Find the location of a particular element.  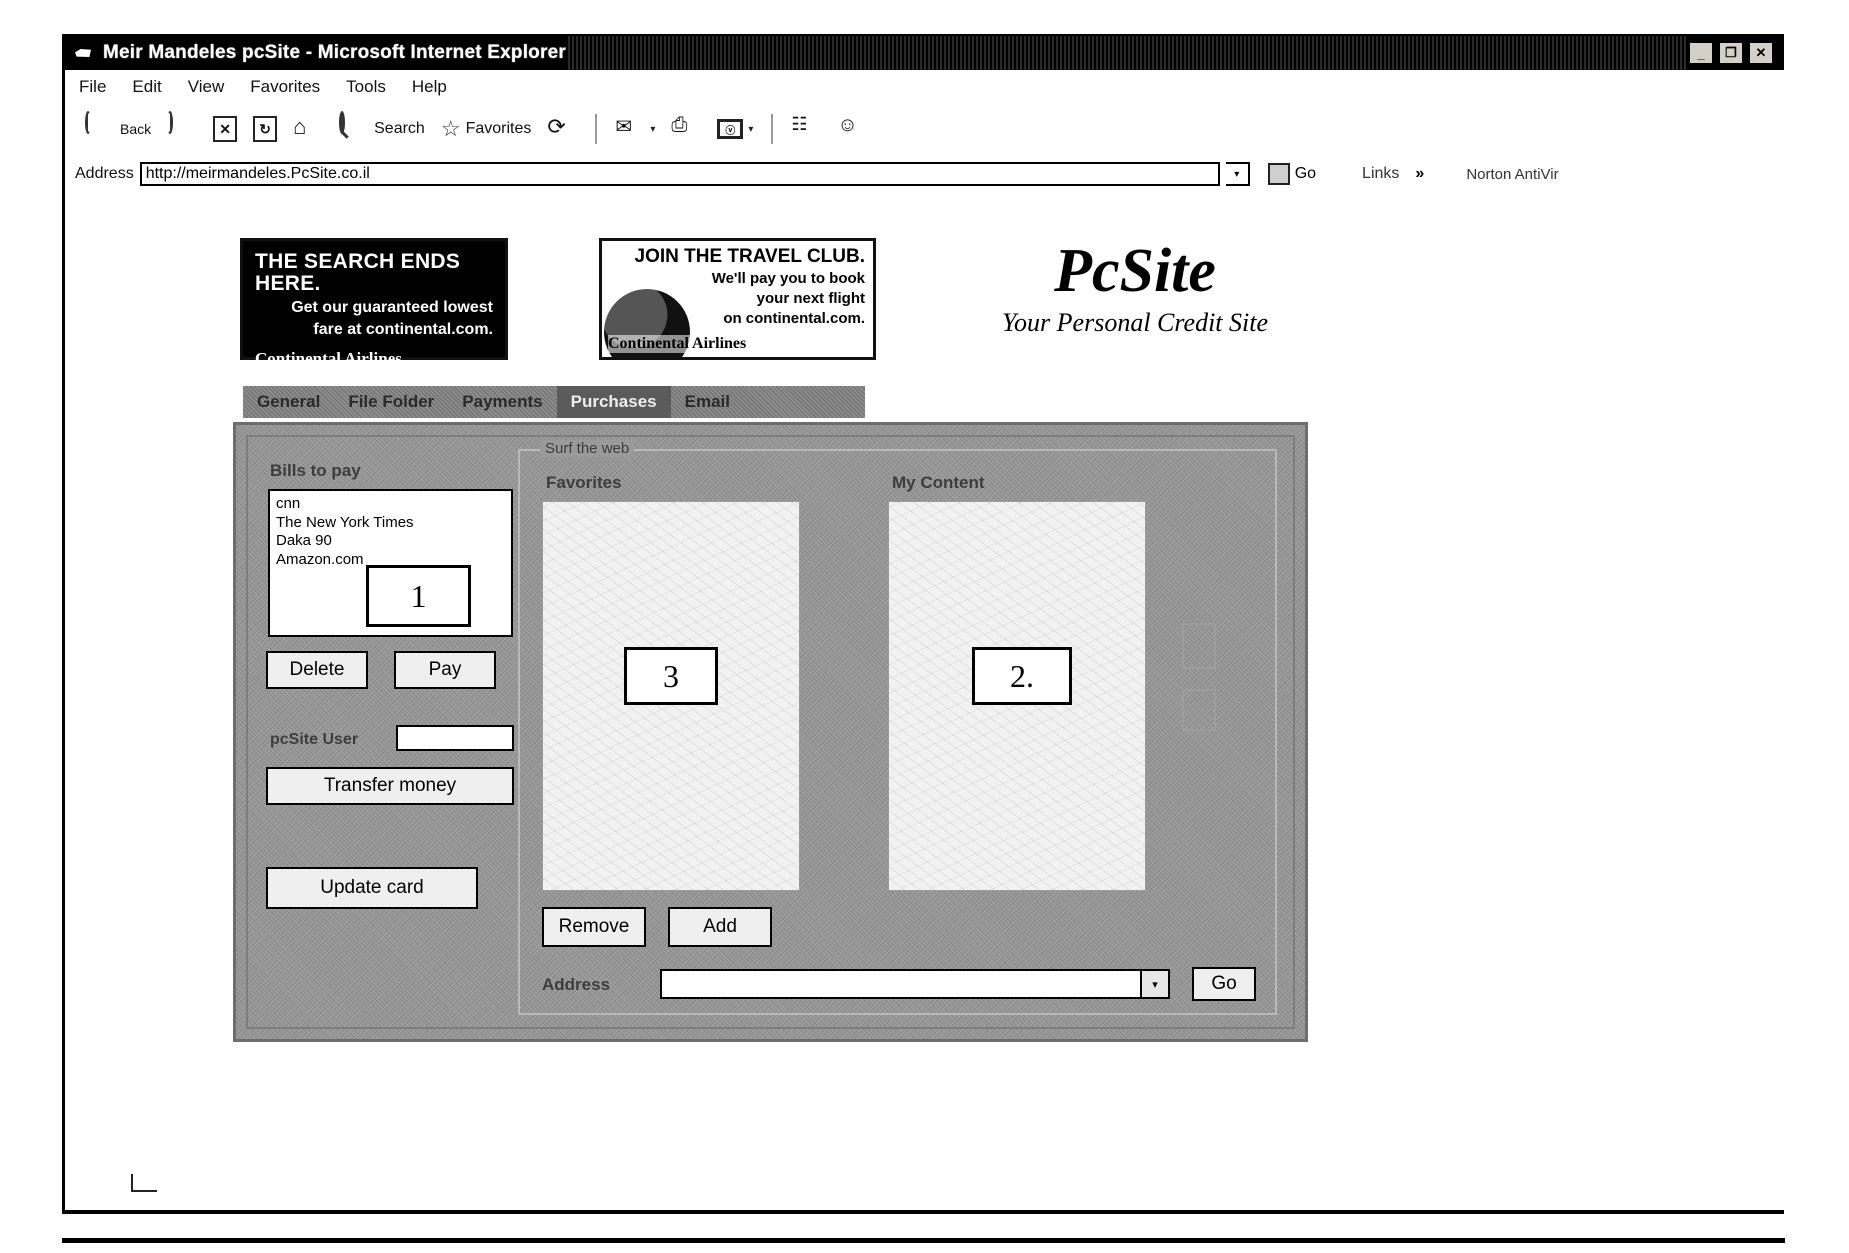

pay-button: Pay is located at coordinates (445, 670).